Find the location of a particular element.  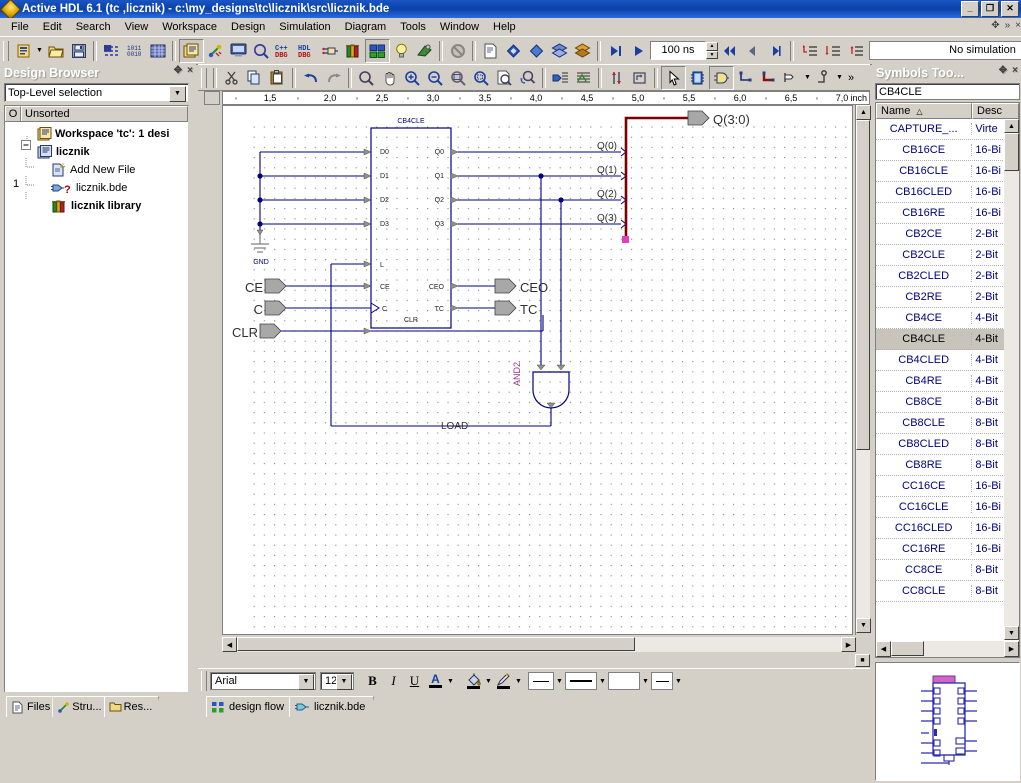

pan-hand-icon is located at coordinates (389, 78).